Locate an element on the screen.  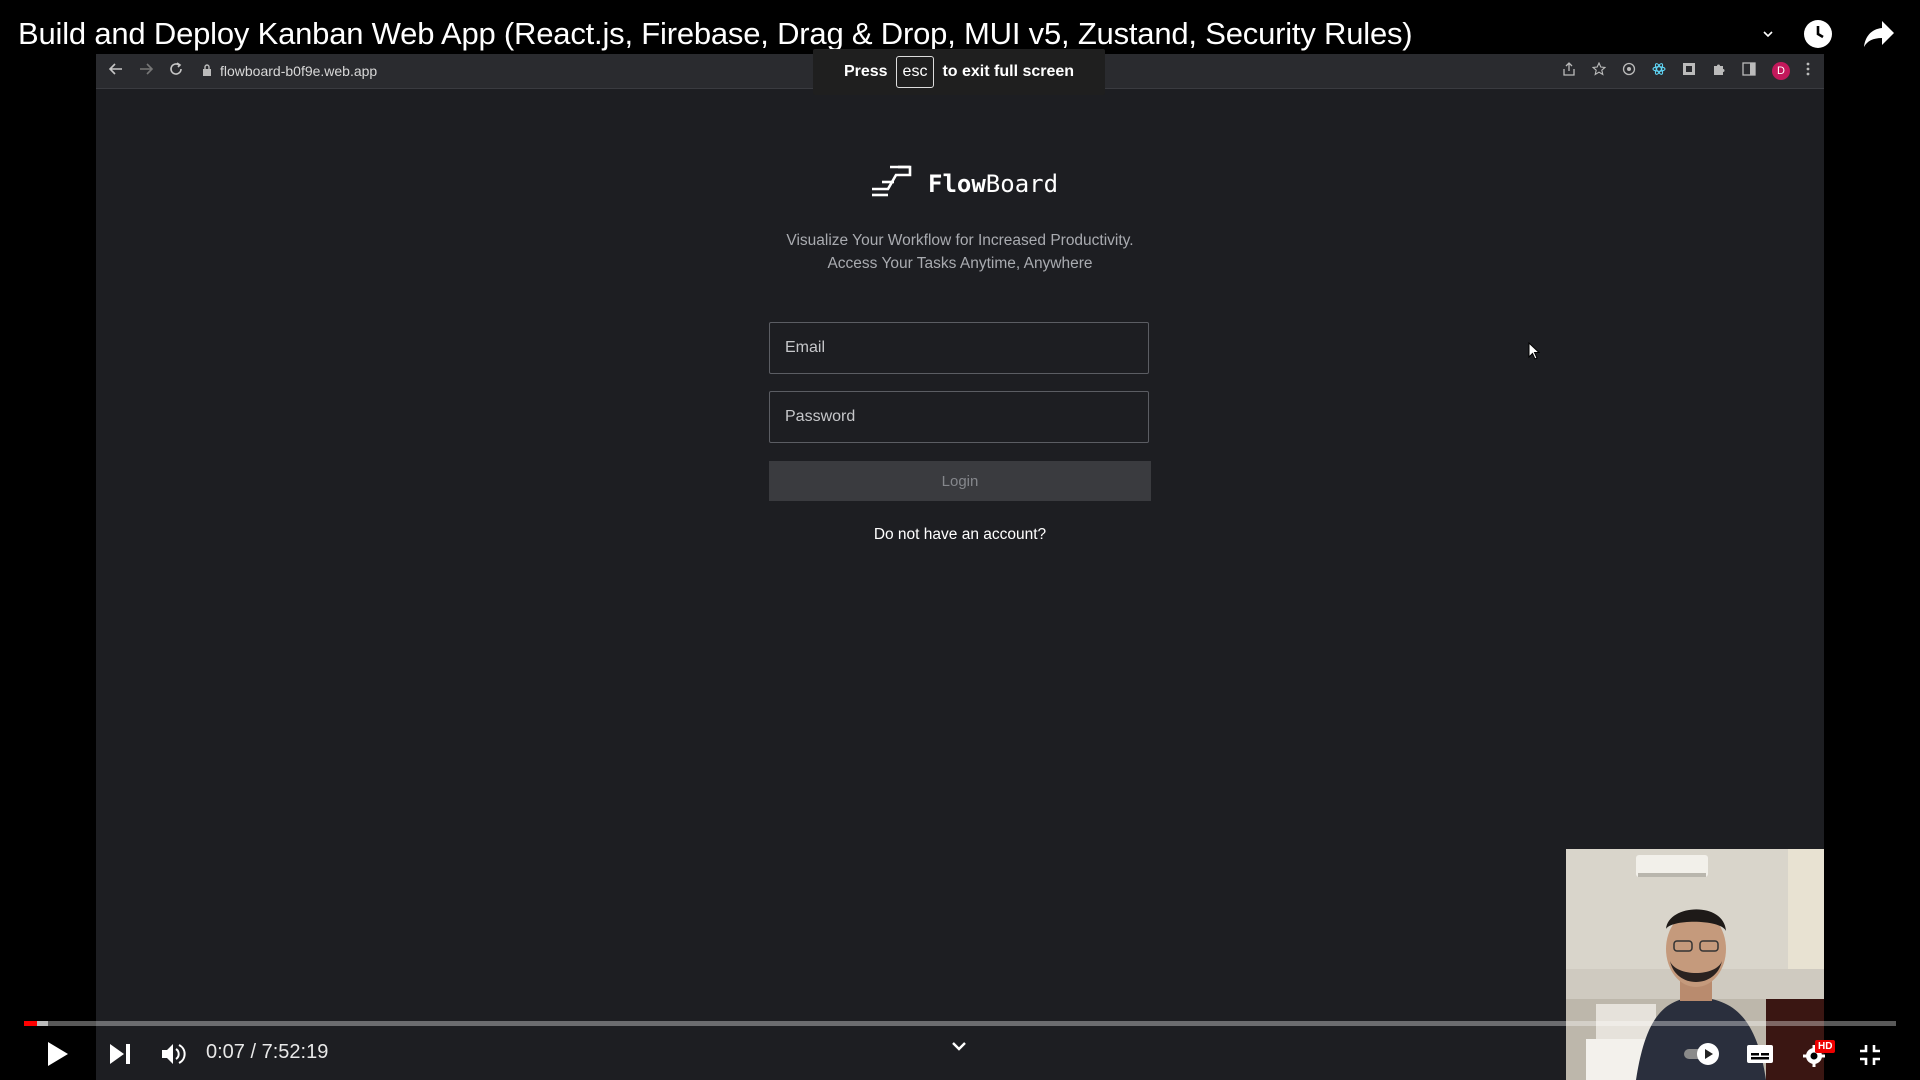
chevron-down-icon is located at coordinates (1768, 34).